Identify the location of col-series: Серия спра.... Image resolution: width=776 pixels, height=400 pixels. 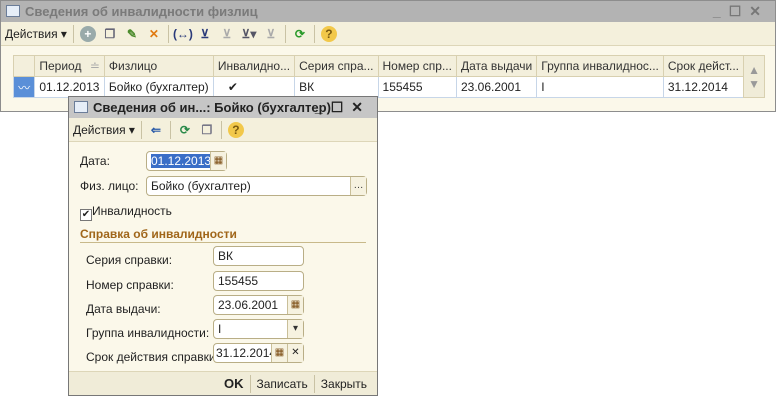
(336, 66).